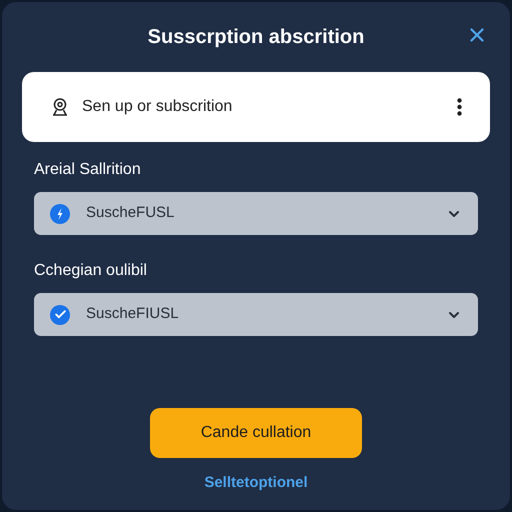 Image resolution: width=512 pixels, height=512 pixels. Describe the element at coordinates (256, 314) in the screenshot. I see `select-field: SuscheFIUSL` at that location.